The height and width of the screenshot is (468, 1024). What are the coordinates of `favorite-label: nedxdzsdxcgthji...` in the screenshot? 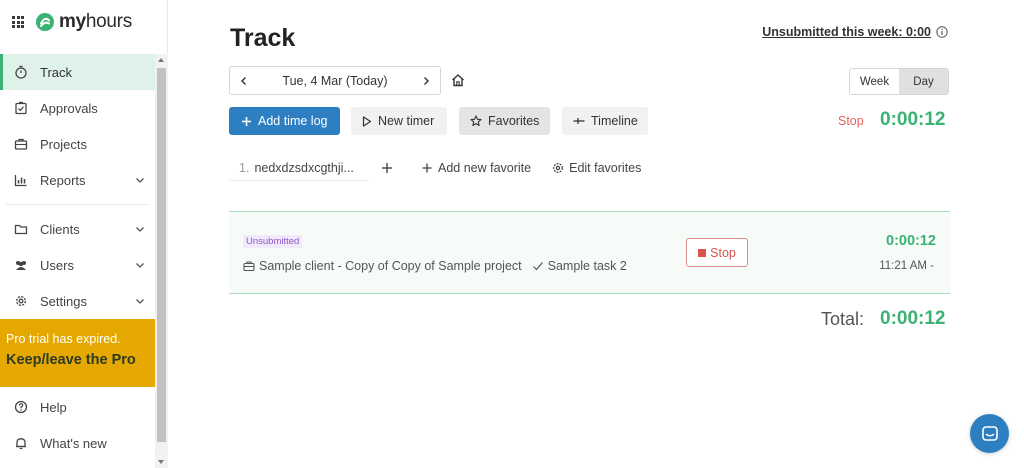 It's located at (304, 167).